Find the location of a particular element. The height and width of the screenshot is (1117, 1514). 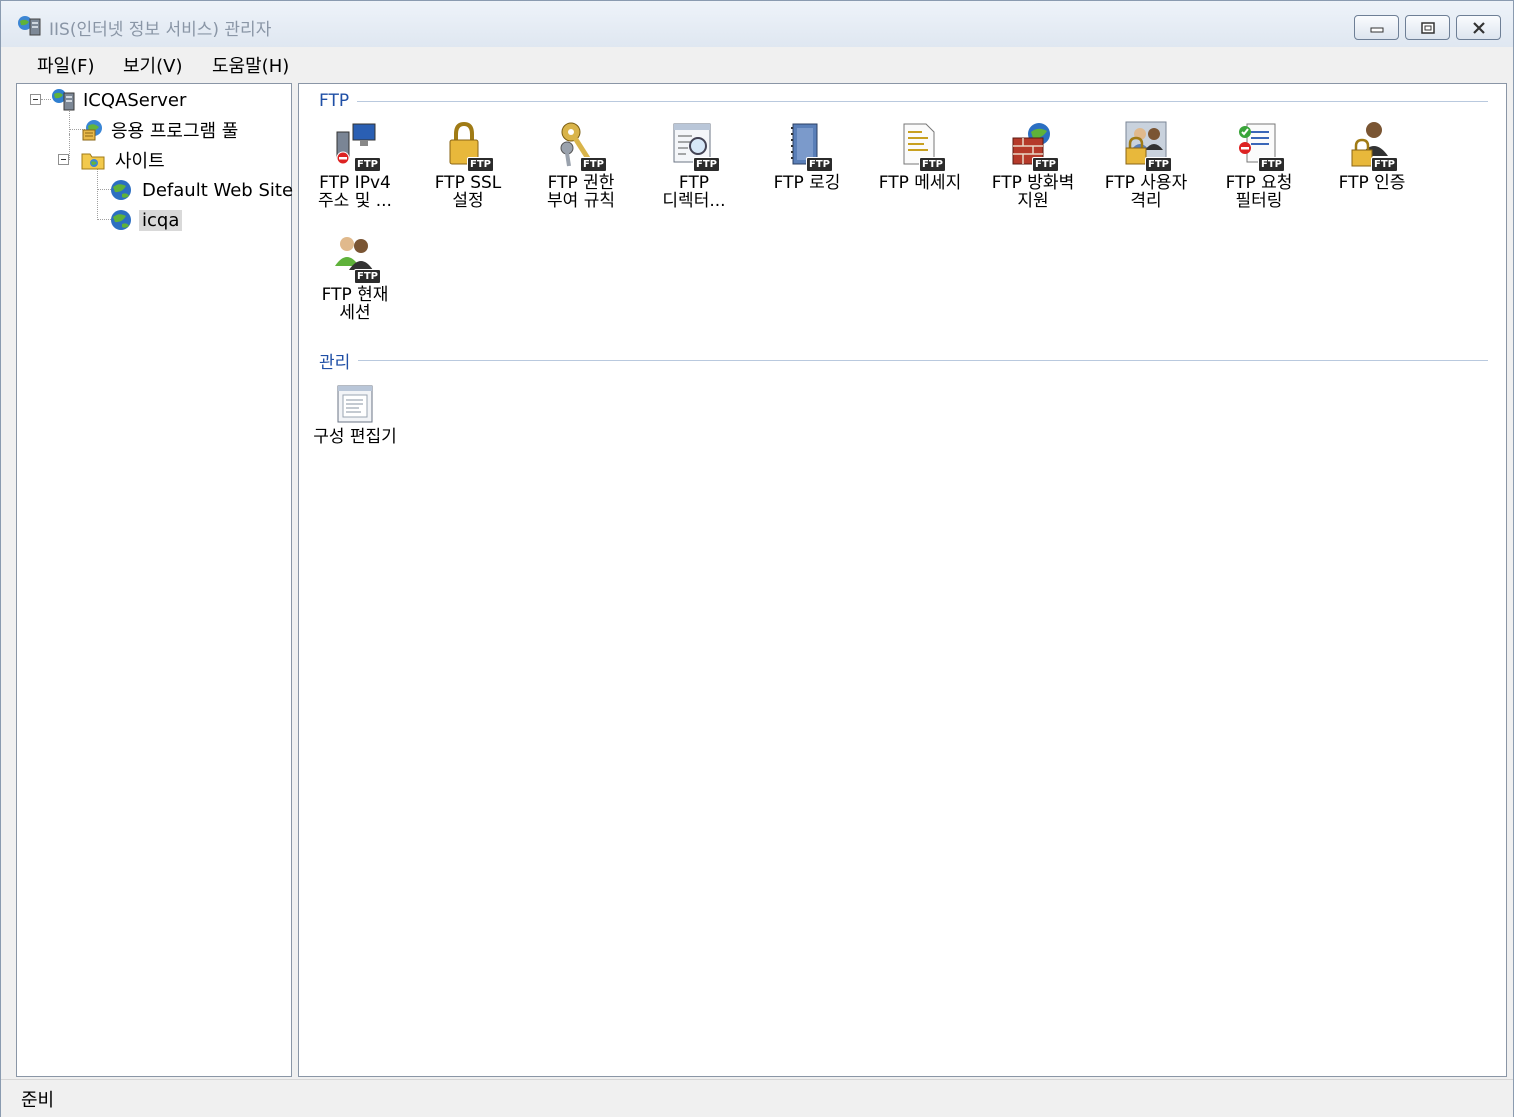

group-header-ftp: FTP is located at coordinates (903, 101).